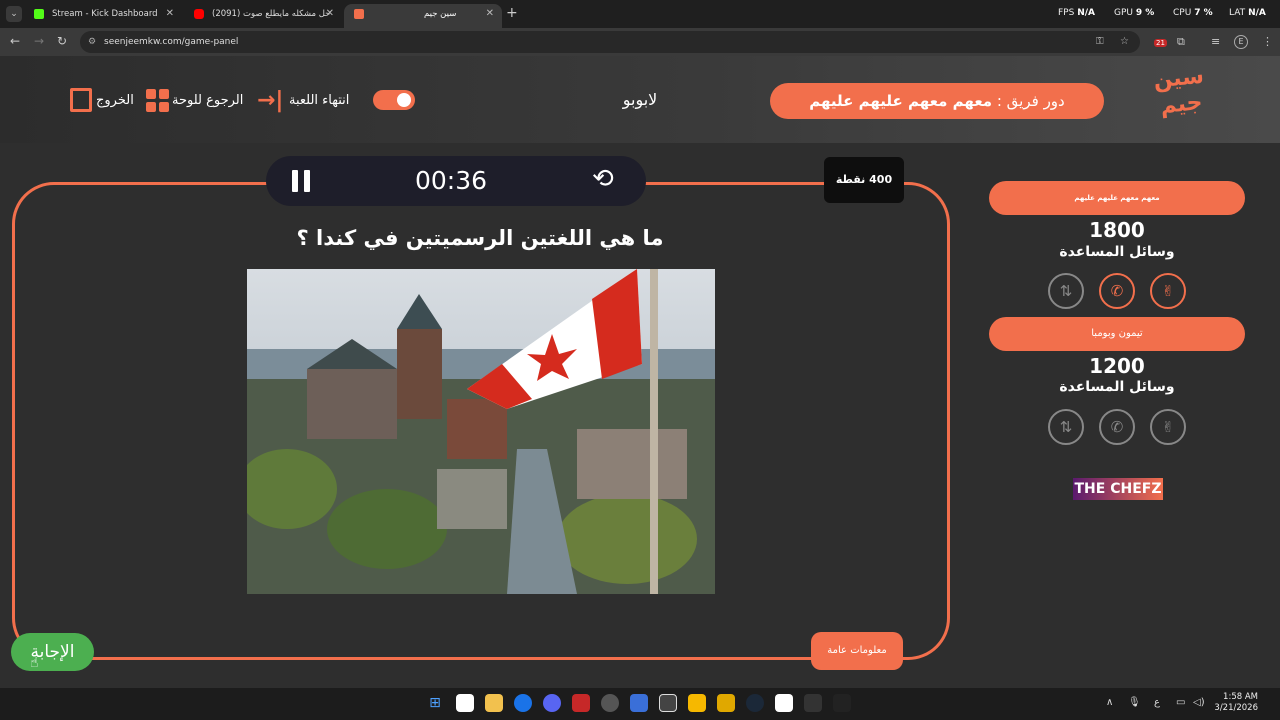 The width and height of the screenshot is (1280, 720). I want to click on exit-label: الخروج, so click(115, 101).